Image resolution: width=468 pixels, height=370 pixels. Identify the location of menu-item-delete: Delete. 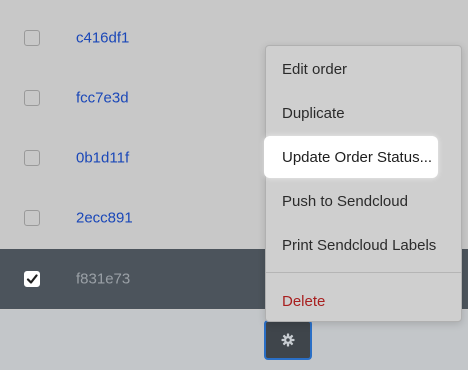
(363, 301).